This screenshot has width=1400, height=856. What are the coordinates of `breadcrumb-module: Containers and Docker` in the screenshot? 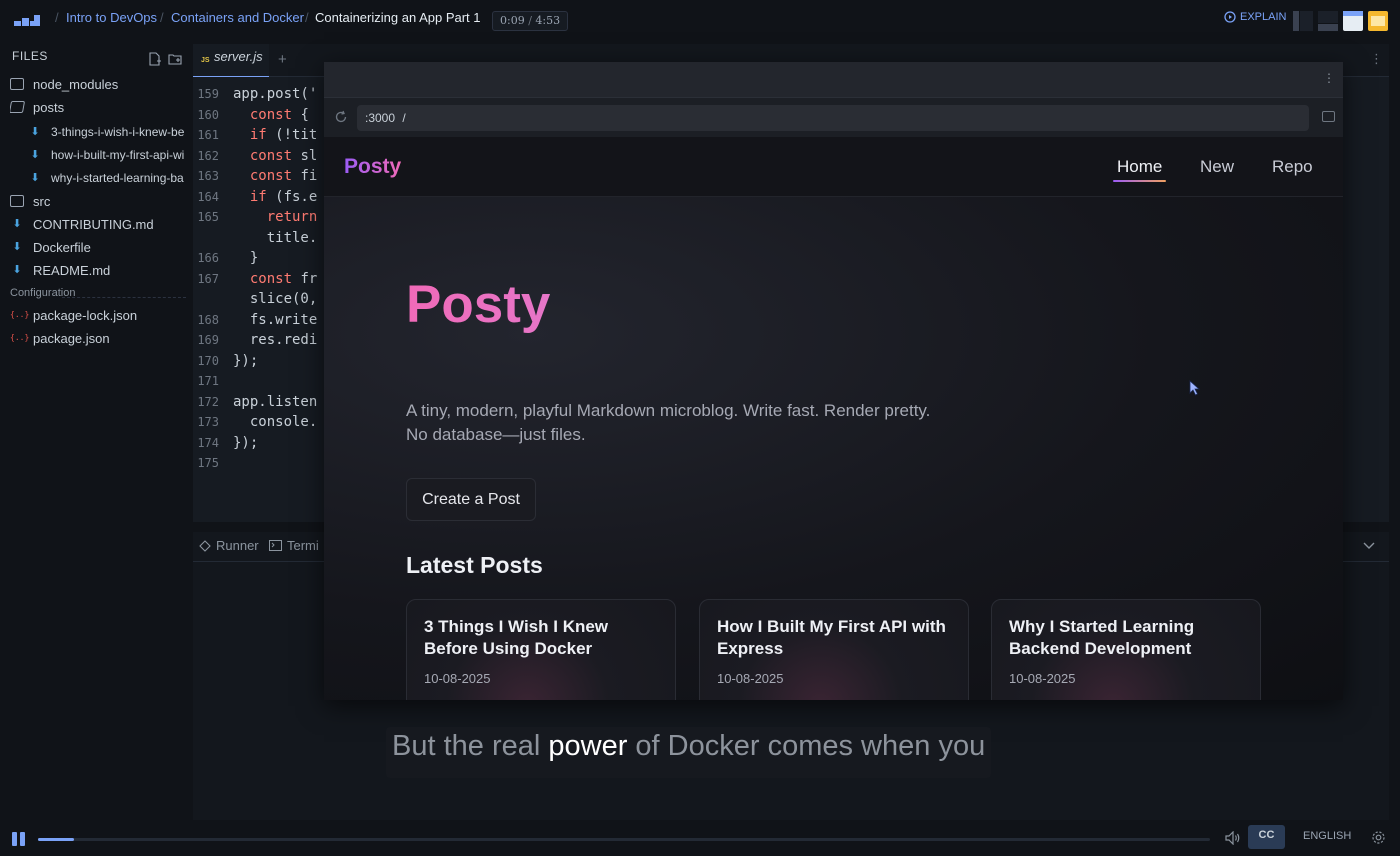 It's located at (237, 17).